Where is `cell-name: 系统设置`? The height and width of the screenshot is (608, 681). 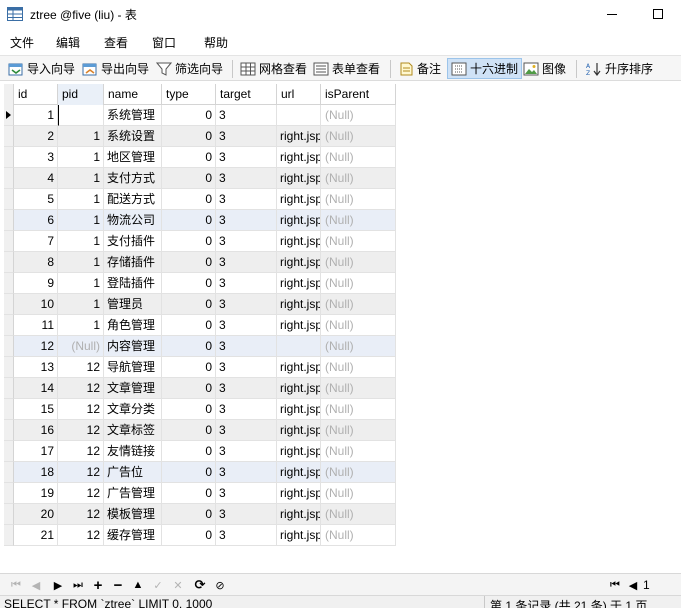 cell-name: 系统设置 is located at coordinates (133, 136).